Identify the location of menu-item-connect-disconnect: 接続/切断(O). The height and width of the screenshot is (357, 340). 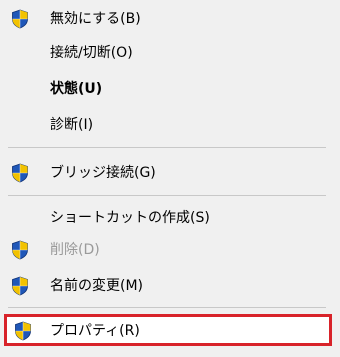
(170, 52).